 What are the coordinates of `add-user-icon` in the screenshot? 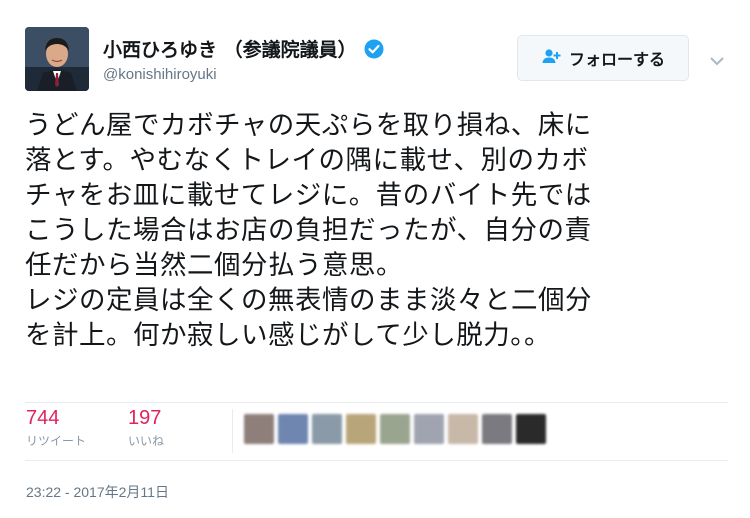 It's located at (551, 58).